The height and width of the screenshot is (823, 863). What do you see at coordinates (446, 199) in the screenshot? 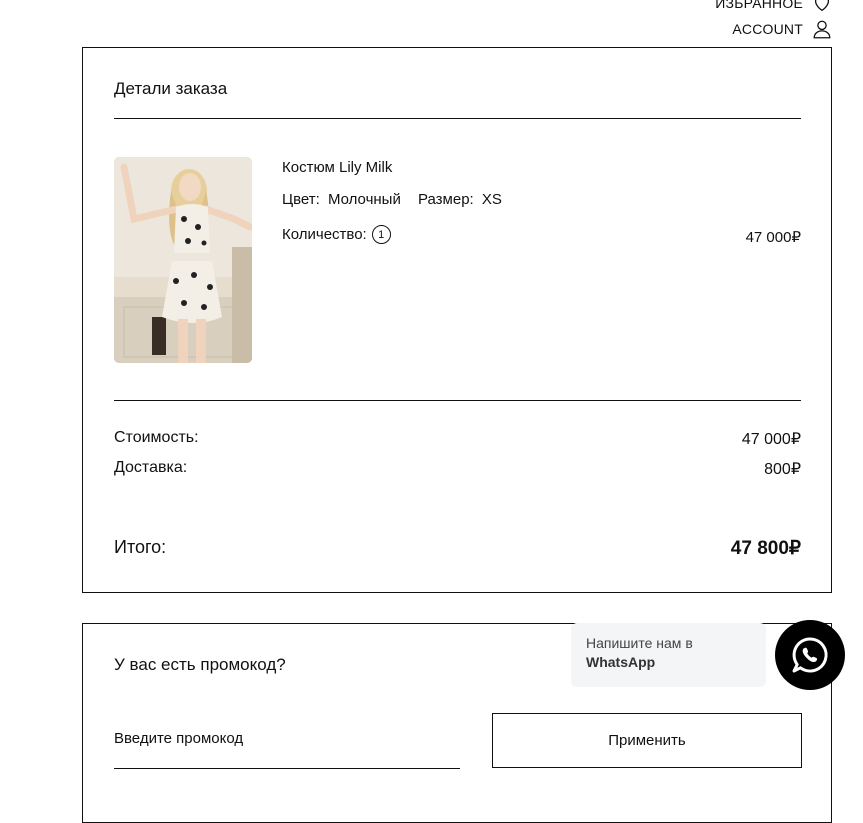
I see `size-label: Размер:` at bounding box center [446, 199].